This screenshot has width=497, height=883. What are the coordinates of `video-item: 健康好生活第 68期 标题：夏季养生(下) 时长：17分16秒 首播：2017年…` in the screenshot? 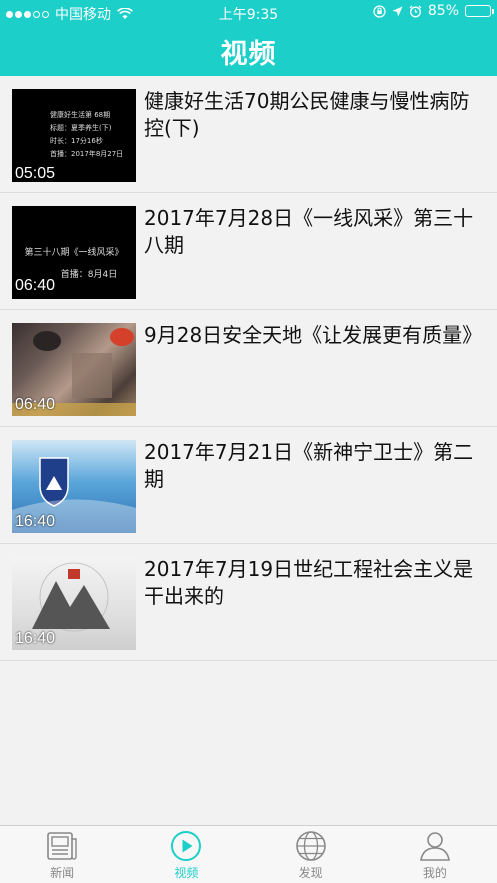 It's located at (248, 134).